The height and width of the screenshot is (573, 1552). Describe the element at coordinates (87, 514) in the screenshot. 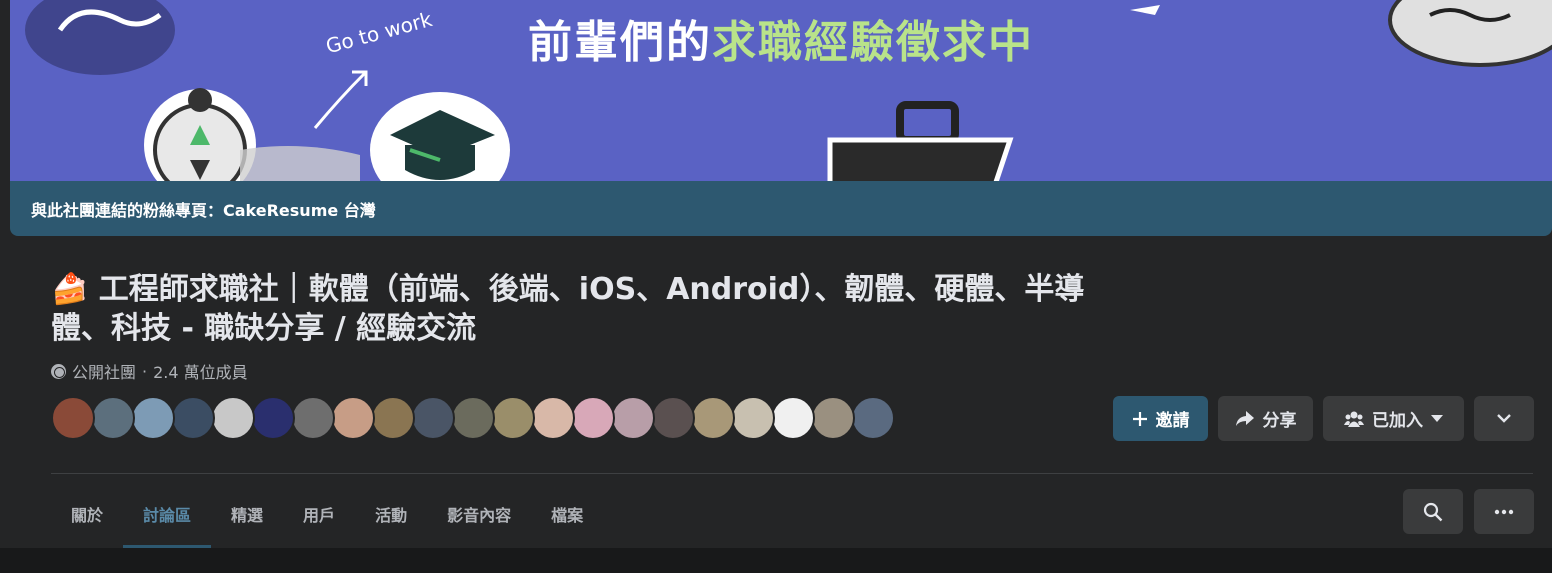

I see `tab-about: 關於` at that location.